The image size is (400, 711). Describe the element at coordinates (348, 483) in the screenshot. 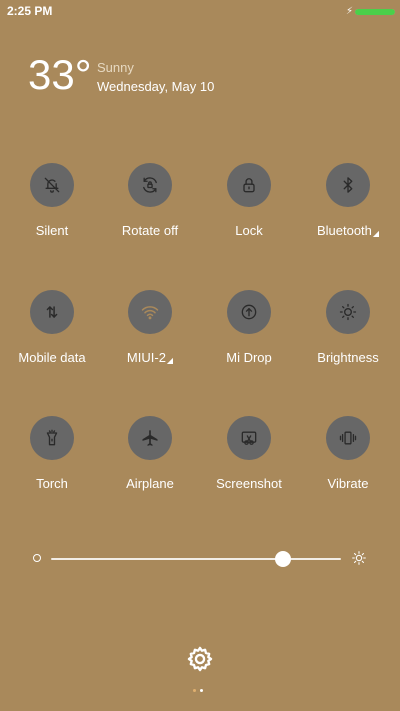

I see `tile-vibrate-label: Vibrate` at that location.